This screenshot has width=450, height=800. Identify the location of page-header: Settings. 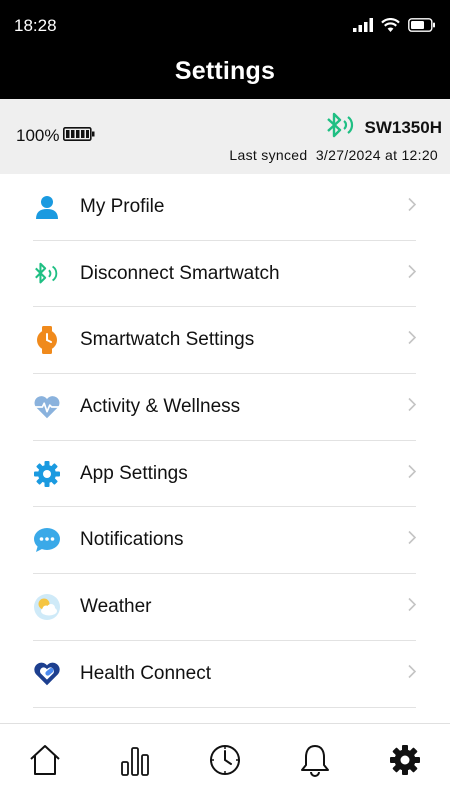
(225, 75).